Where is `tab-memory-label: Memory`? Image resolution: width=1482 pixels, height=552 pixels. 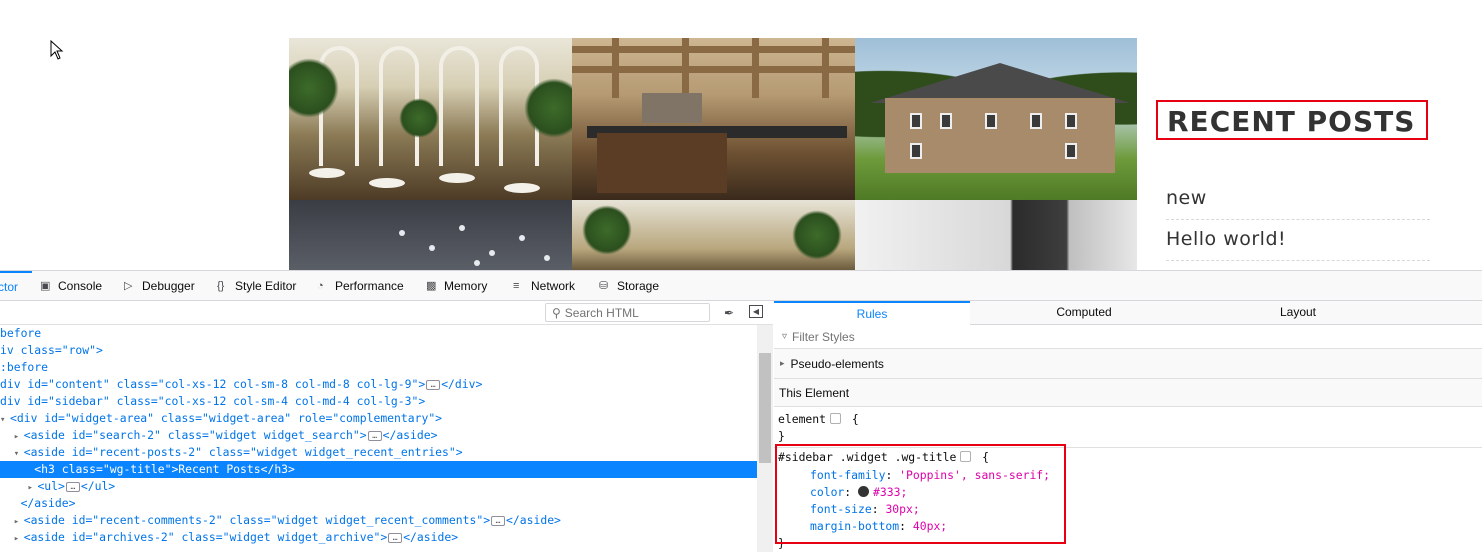 tab-memory-label: Memory is located at coordinates (466, 286).